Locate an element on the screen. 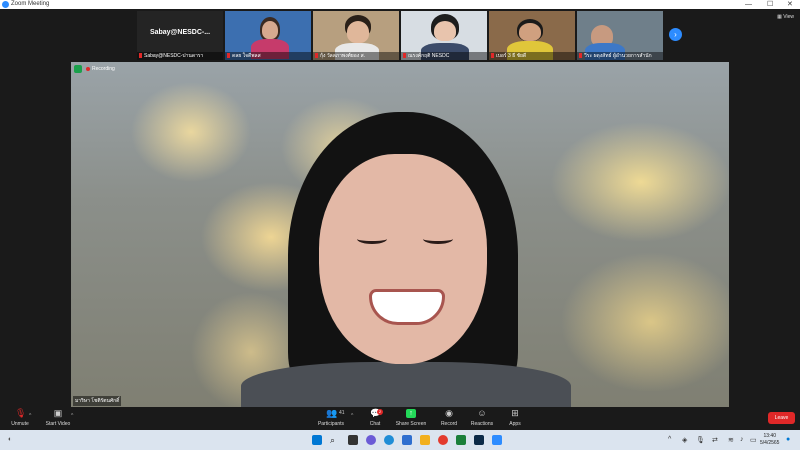  taskbar-clock: 13:40 5/4/2565 is located at coordinates (769, 440).